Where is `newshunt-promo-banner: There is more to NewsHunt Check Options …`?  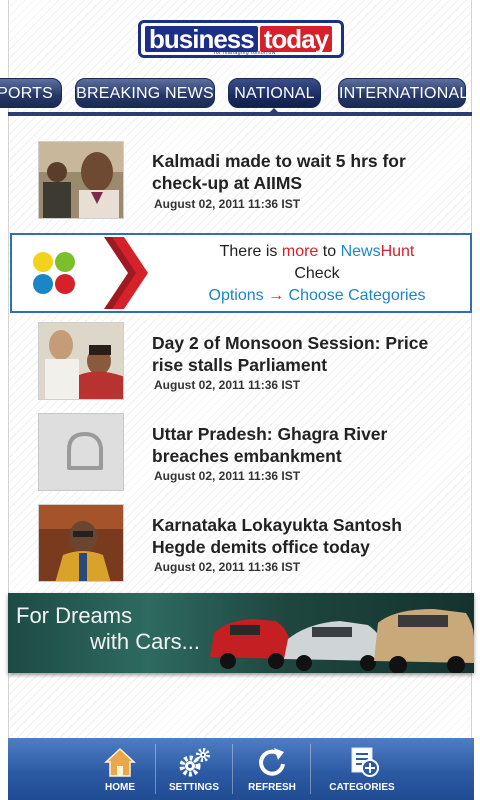 newshunt-promo-banner: There is more to NewsHunt Check Options … is located at coordinates (241, 273).